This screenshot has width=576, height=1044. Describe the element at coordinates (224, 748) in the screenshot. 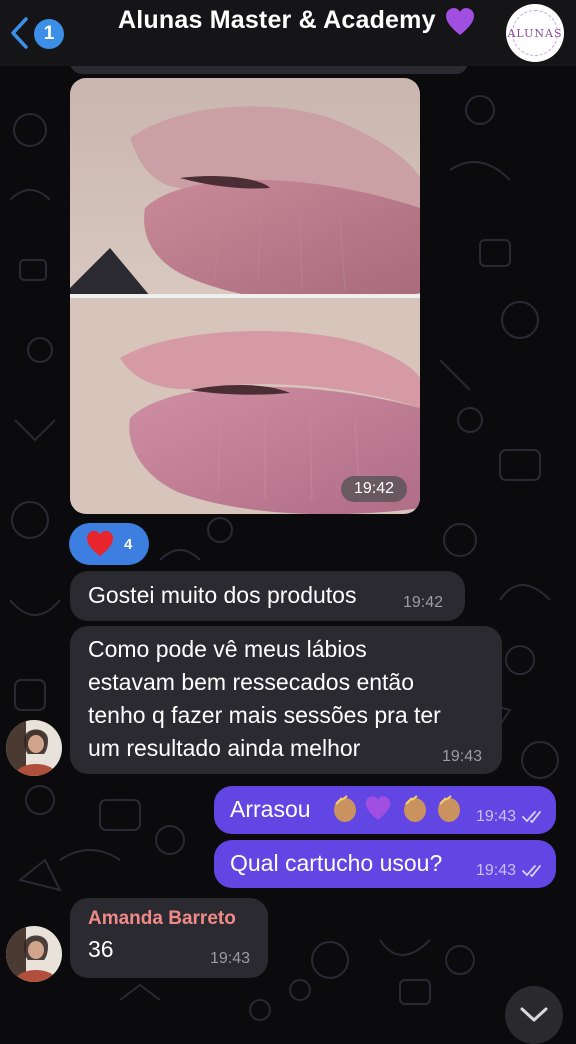

I see `message-line: um resultado ainda melhor` at that location.